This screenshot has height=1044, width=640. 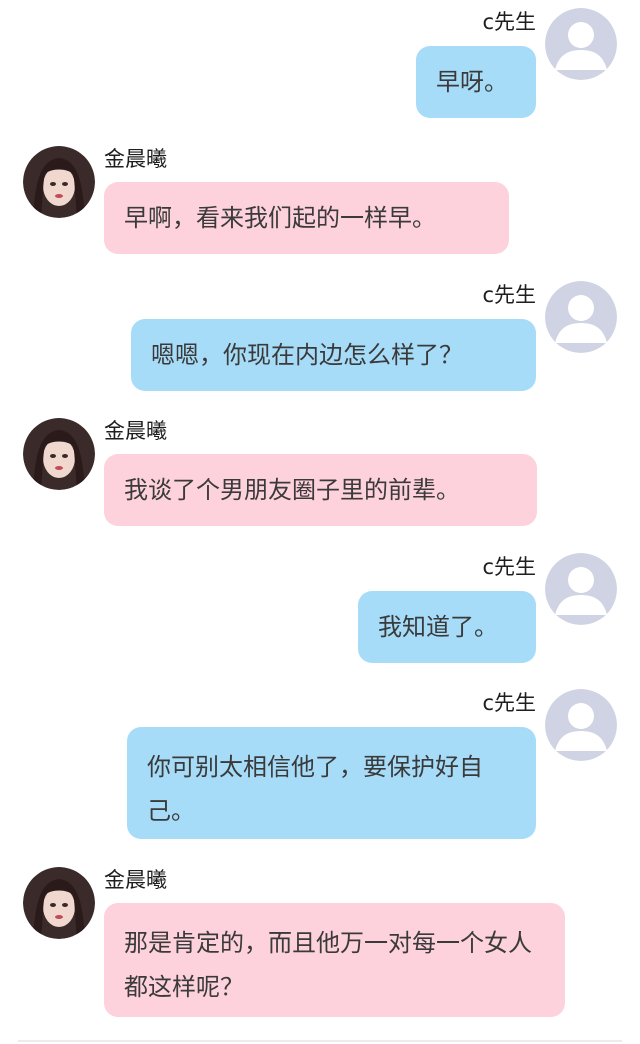 What do you see at coordinates (333, 355) in the screenshot?
I see `message-bubble: 嗯嗯，你现在内边怎么样了？` at bounding box center [333, 355].